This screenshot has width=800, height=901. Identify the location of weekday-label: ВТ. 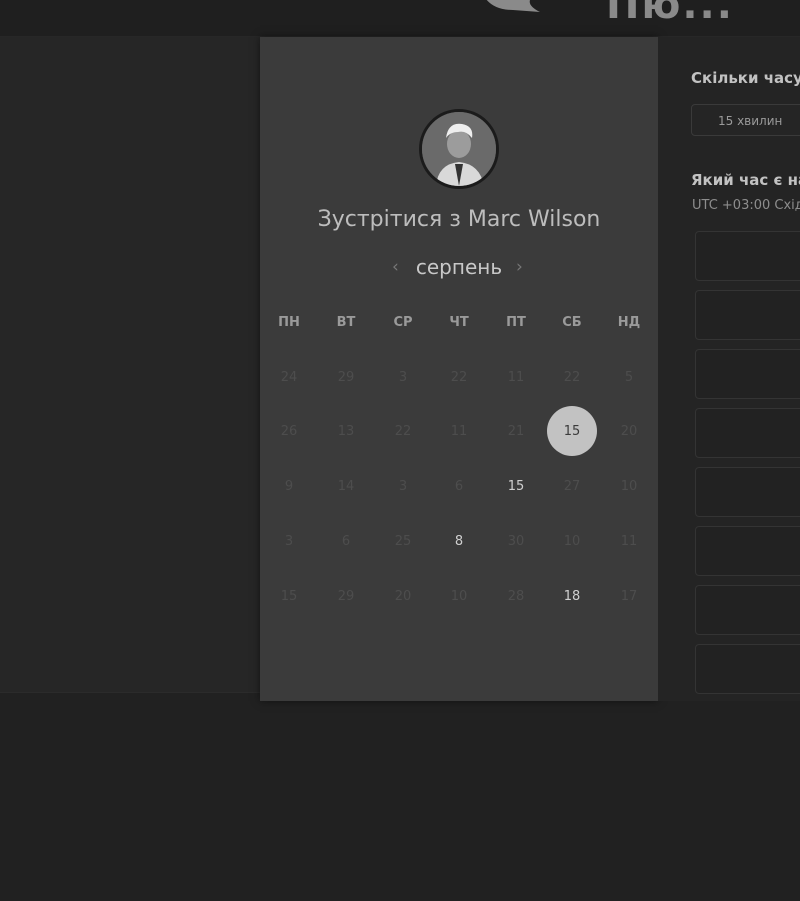
(346, 322).